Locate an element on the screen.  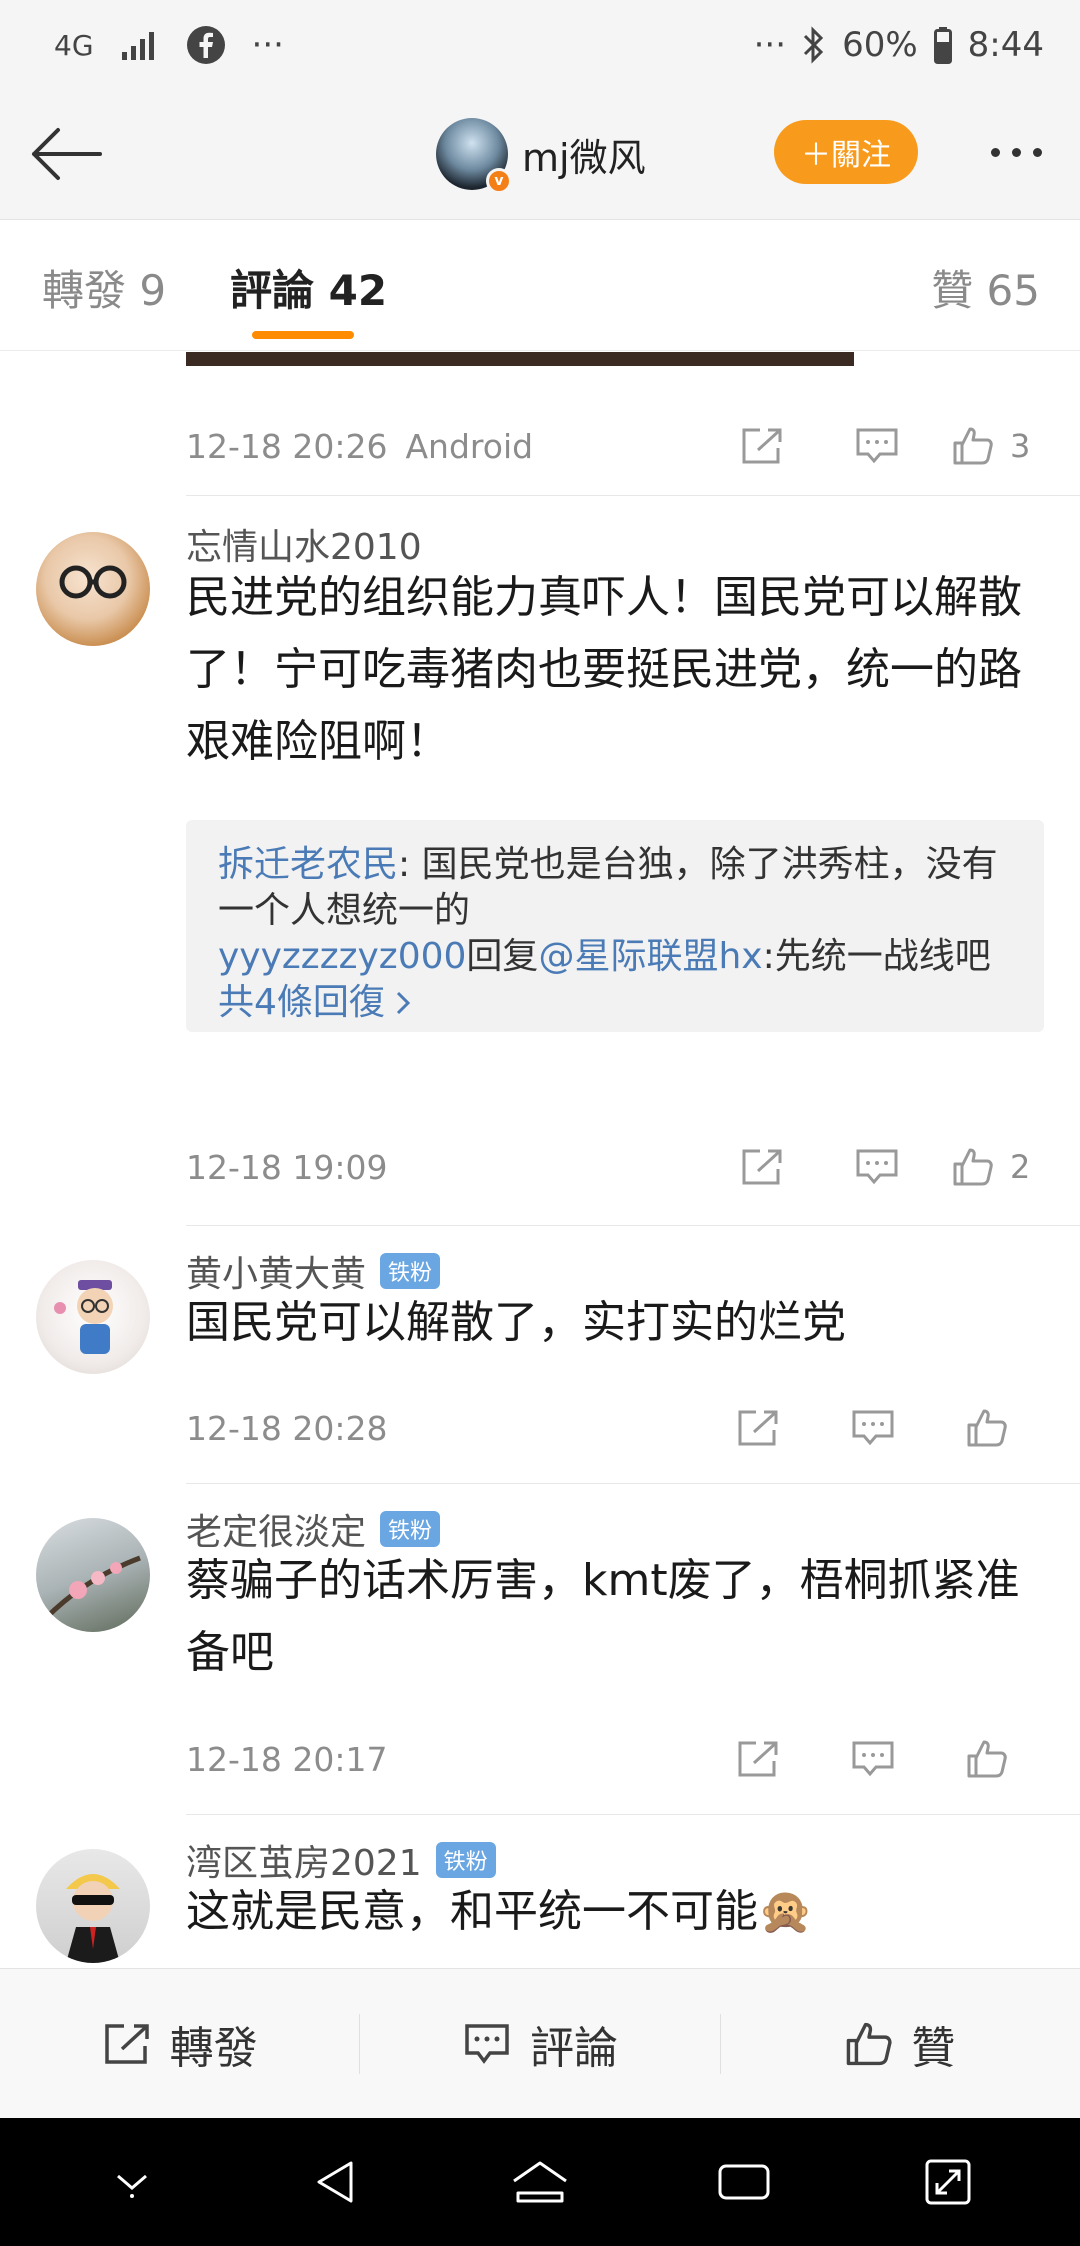
comment-text: 国民党可以解散了，实打实的烂党 is located at coordinates (516, 1322).